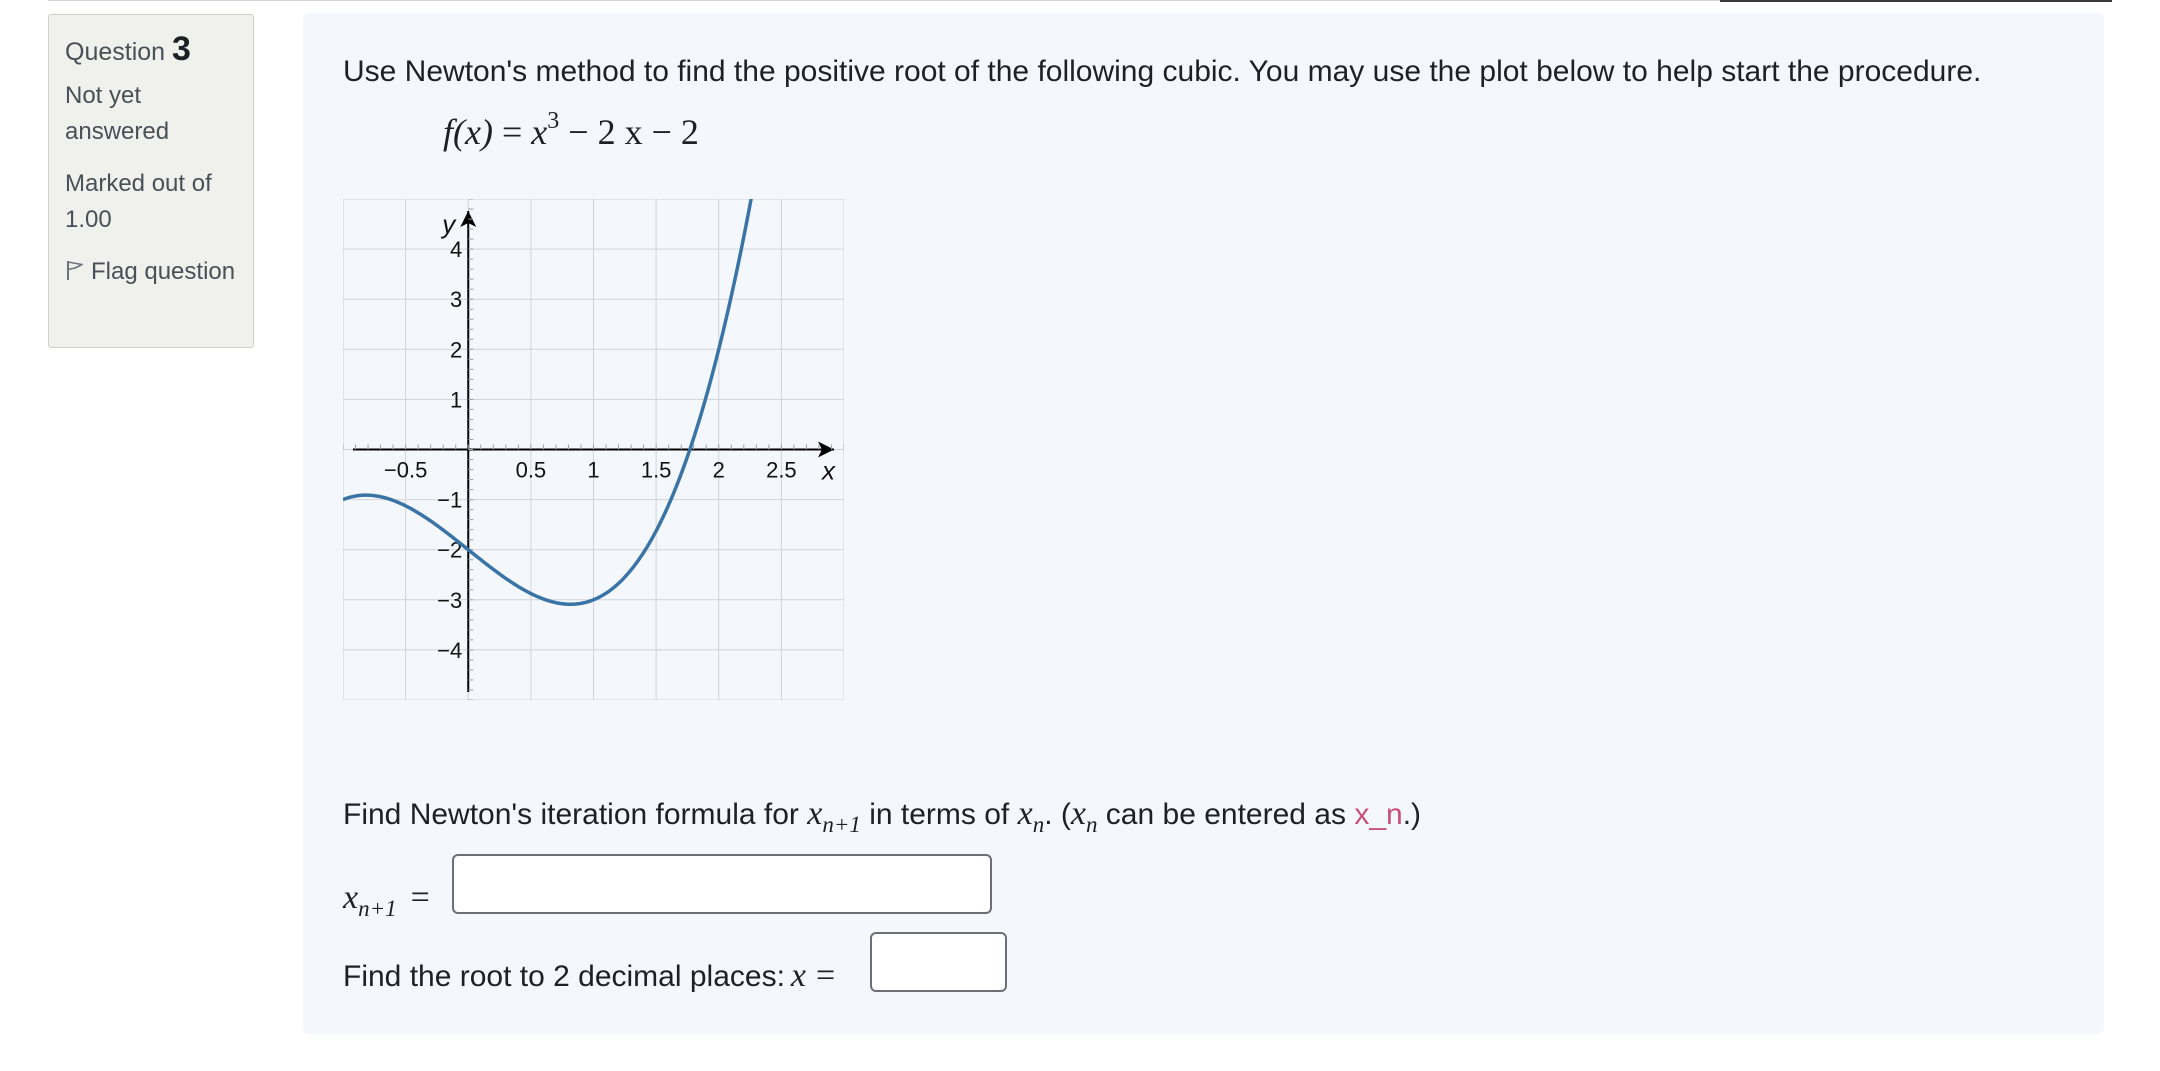 This screenshot has width=2160, height=1071. I want to click on part1-text-post: .), so click(1412, 814).